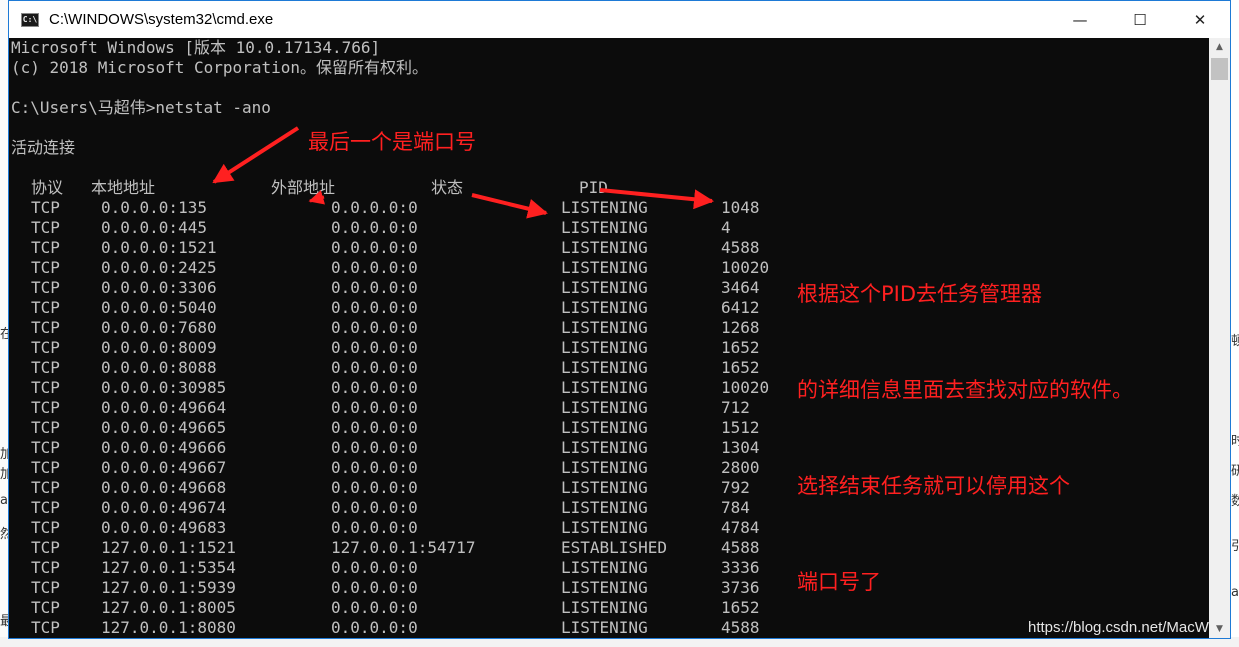 The height and width of the screenshot is (647, 1239). I want to click on column-header-state: 状态, so click(447, 187).